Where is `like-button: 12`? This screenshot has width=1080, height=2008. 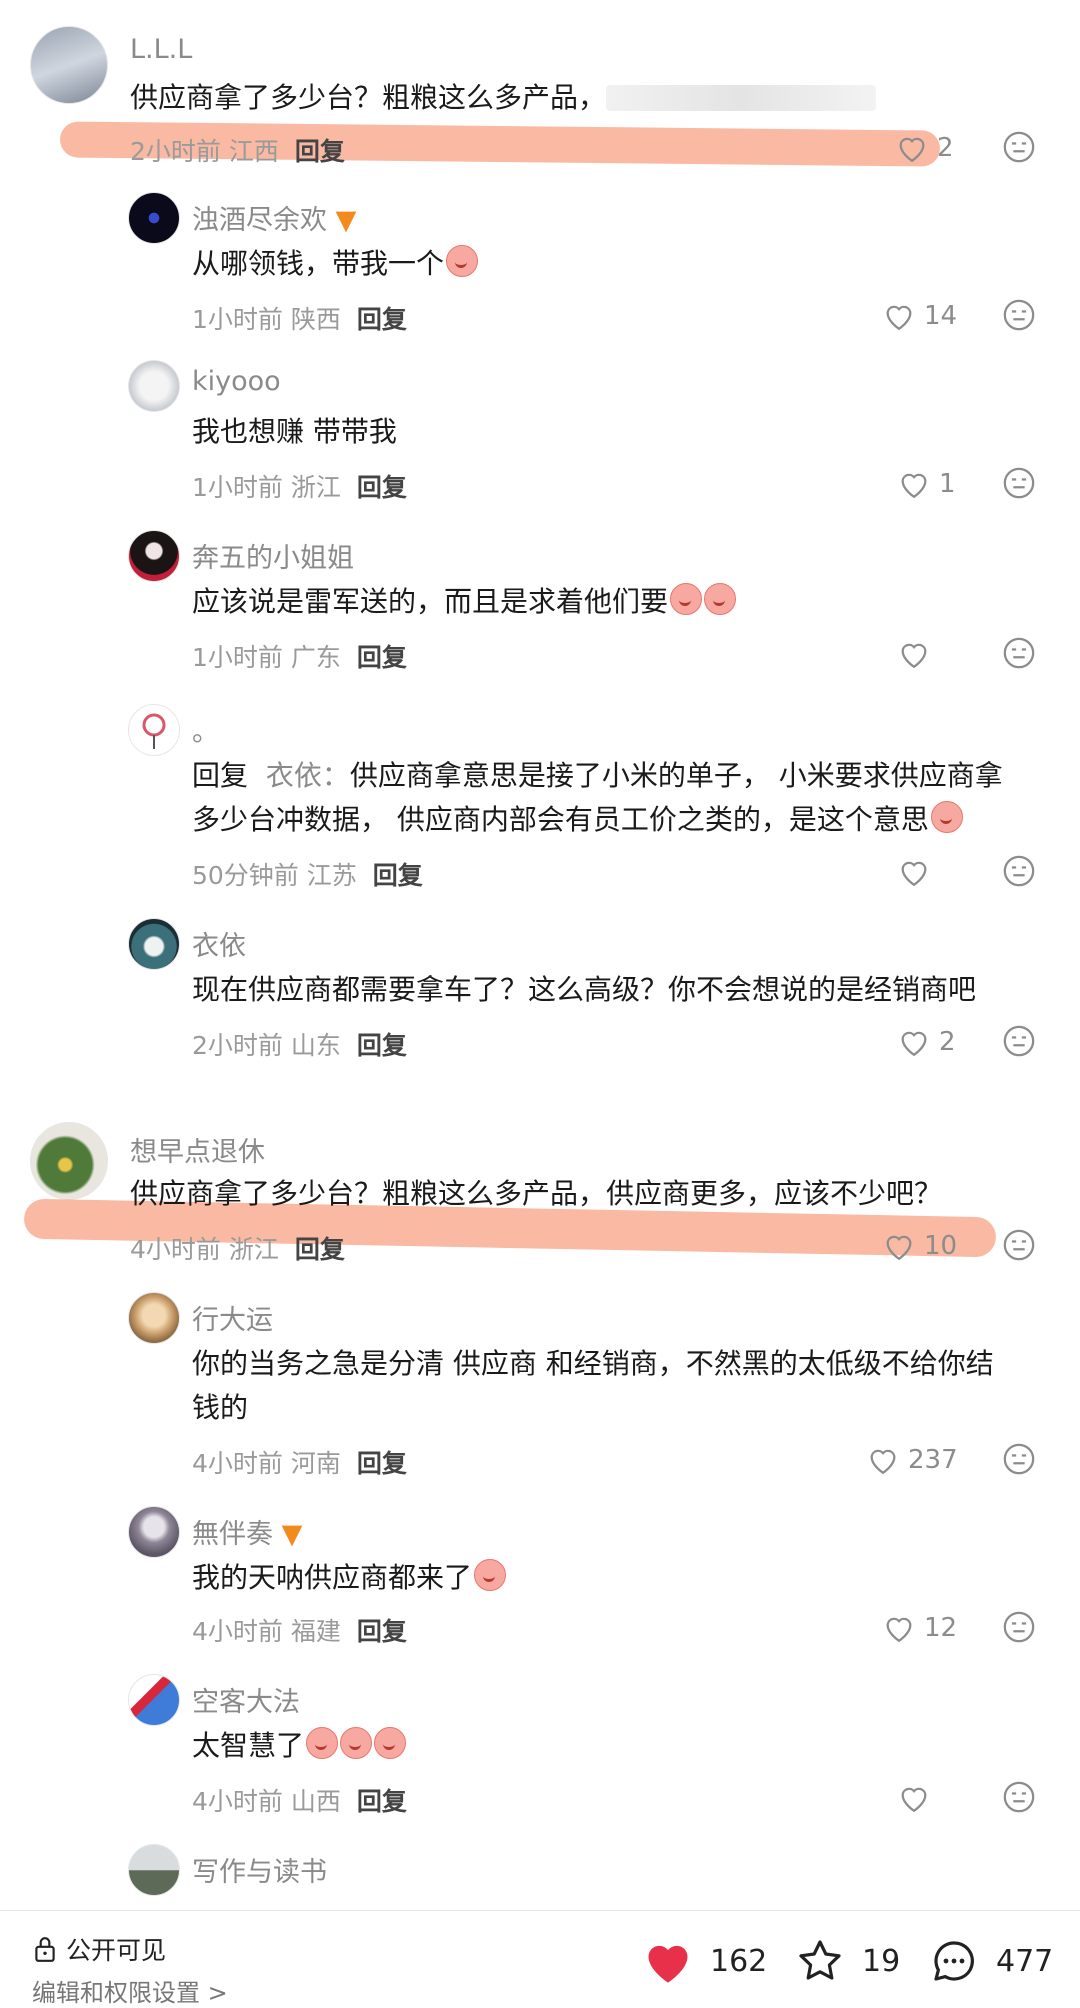 like-button: 12 is located at coordinates (919, 1628).